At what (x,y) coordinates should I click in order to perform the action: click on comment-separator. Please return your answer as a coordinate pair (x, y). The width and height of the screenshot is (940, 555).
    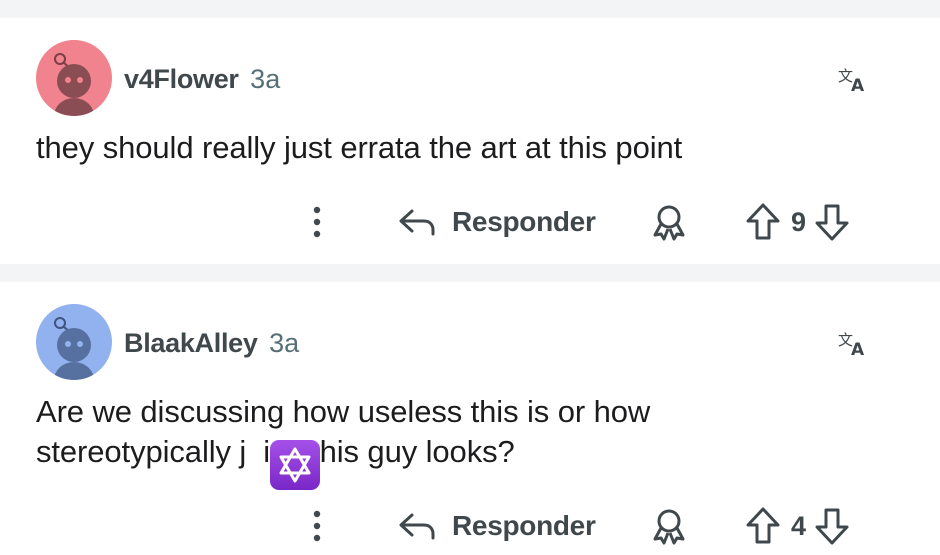
    Looking at the image, I should click on (470, 273).